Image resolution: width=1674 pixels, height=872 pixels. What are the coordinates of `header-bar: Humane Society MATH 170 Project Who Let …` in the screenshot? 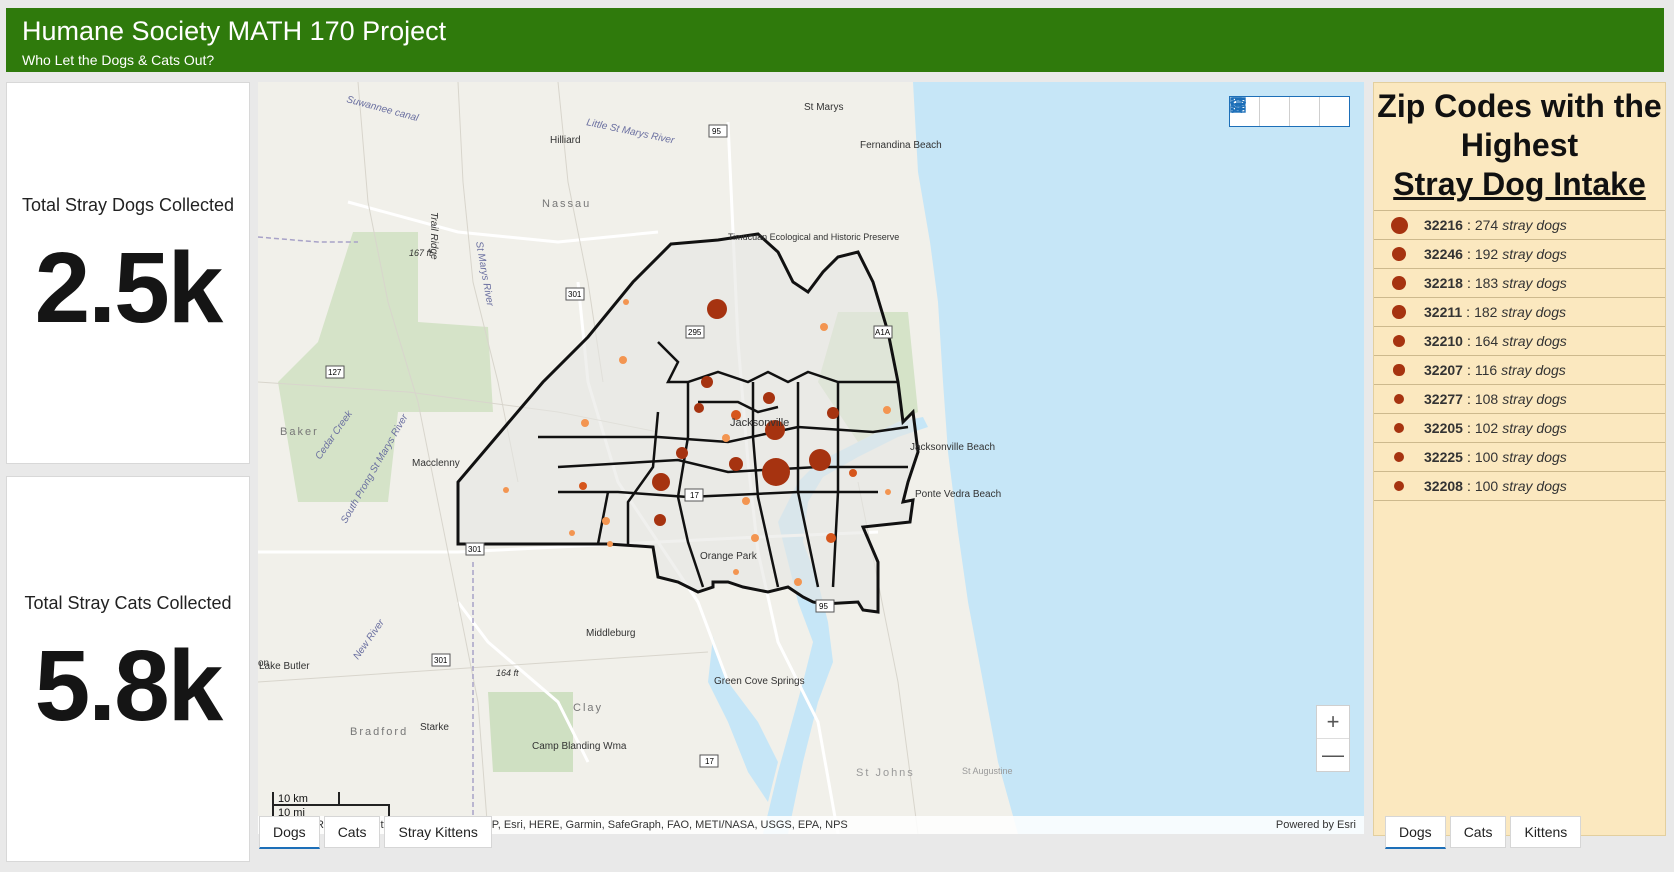 It's located at (835, 40).